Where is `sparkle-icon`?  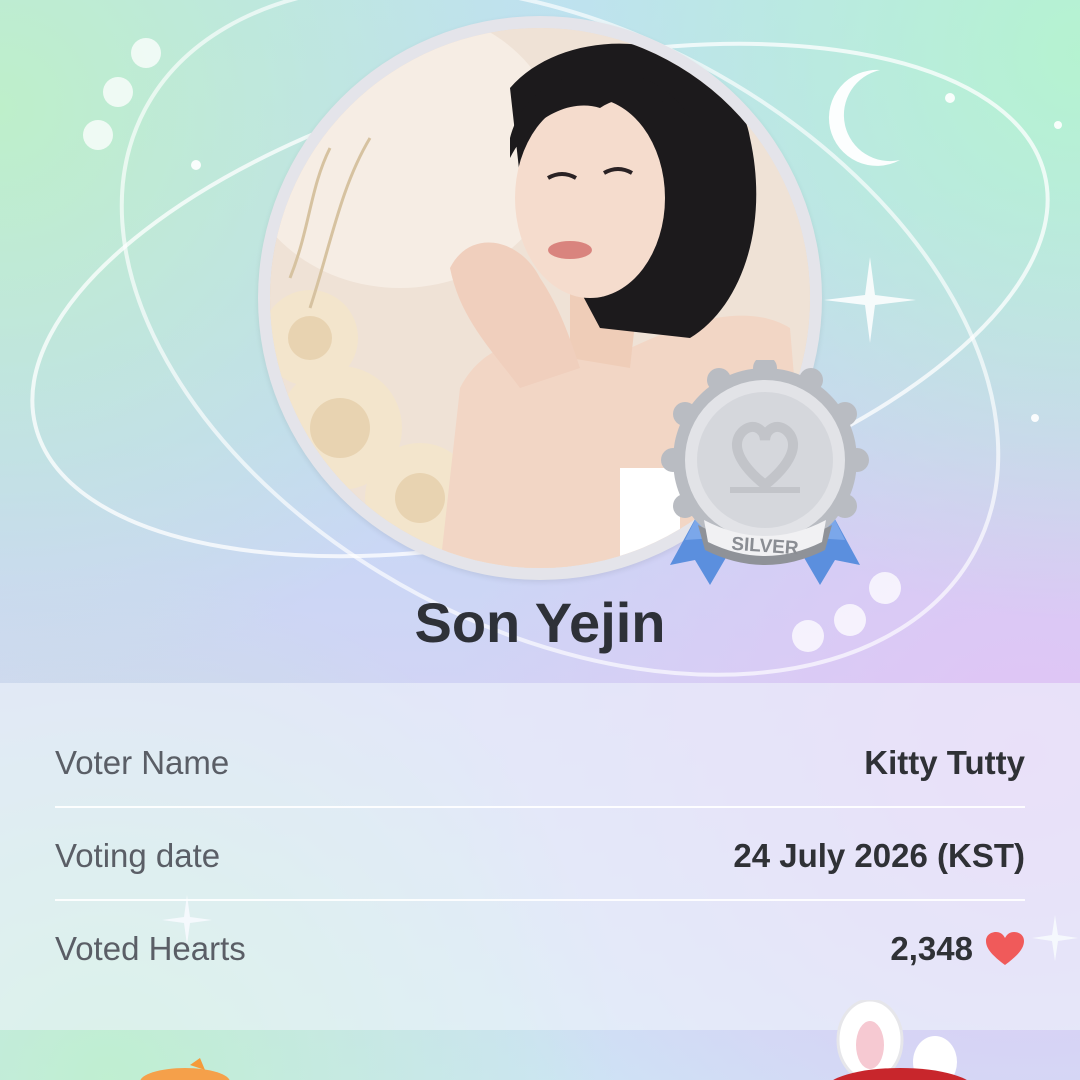
sparkle-icon is located at coordinates (870, 300).